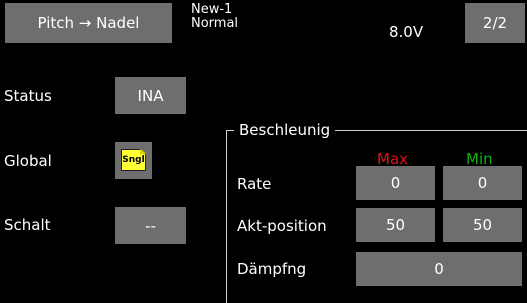  What do you see at coordinates (28, 161) in the screenshot?
I see `global-label: Global` at bounding box center [28, 161].